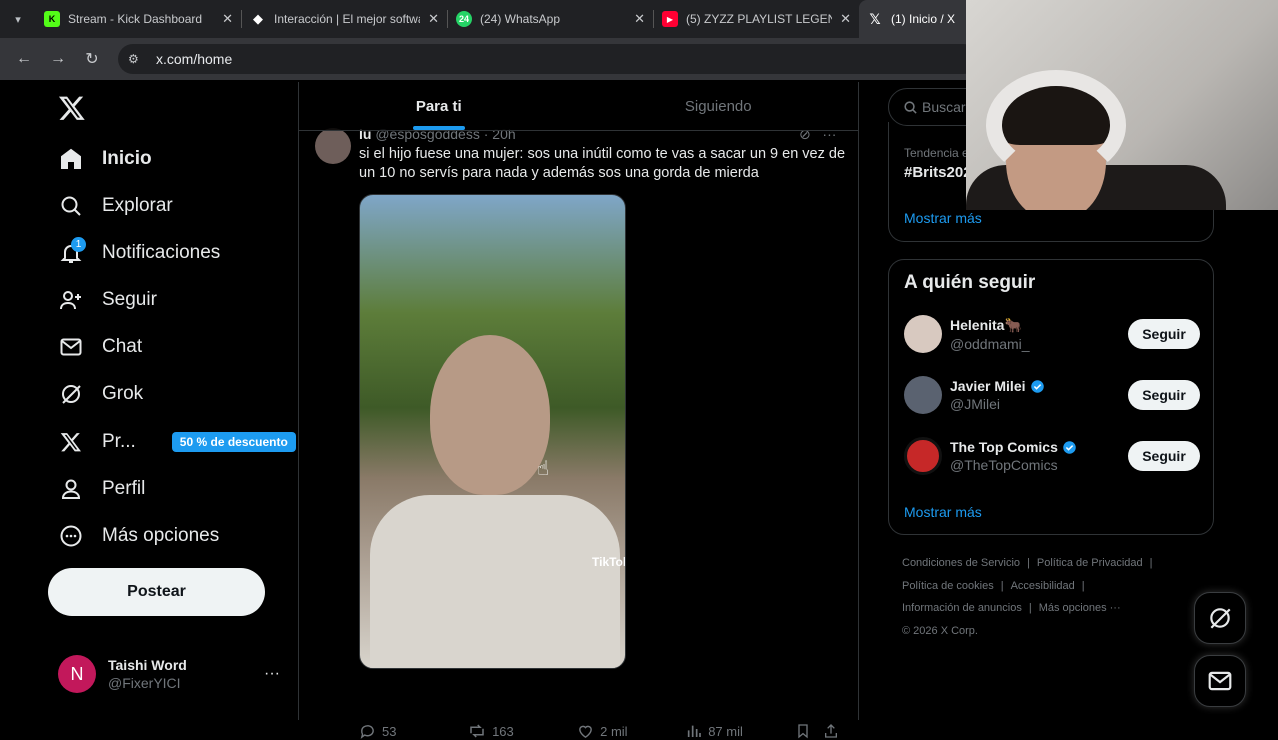 Image resolution: width=1278 pixels, height=740 pixels. Describe the element at coordinates (522, 731) in the screenshot. I see `repost-button: 163` at that location.